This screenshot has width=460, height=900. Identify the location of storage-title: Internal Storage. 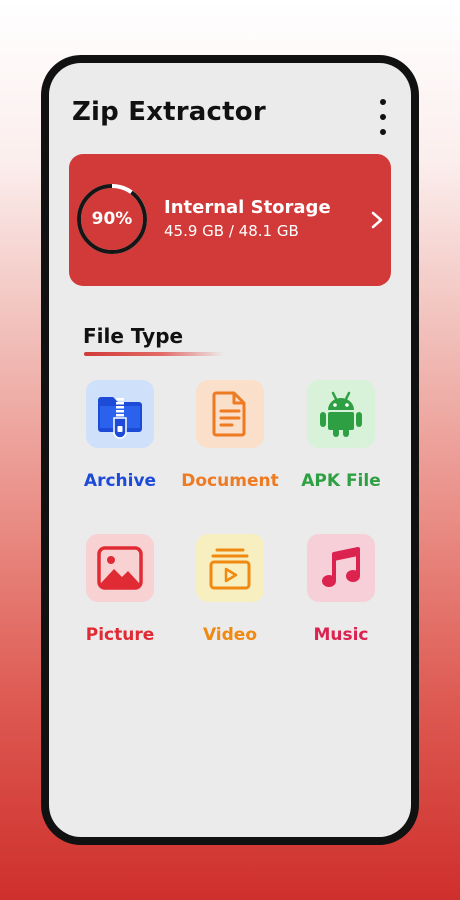
(247, 207).